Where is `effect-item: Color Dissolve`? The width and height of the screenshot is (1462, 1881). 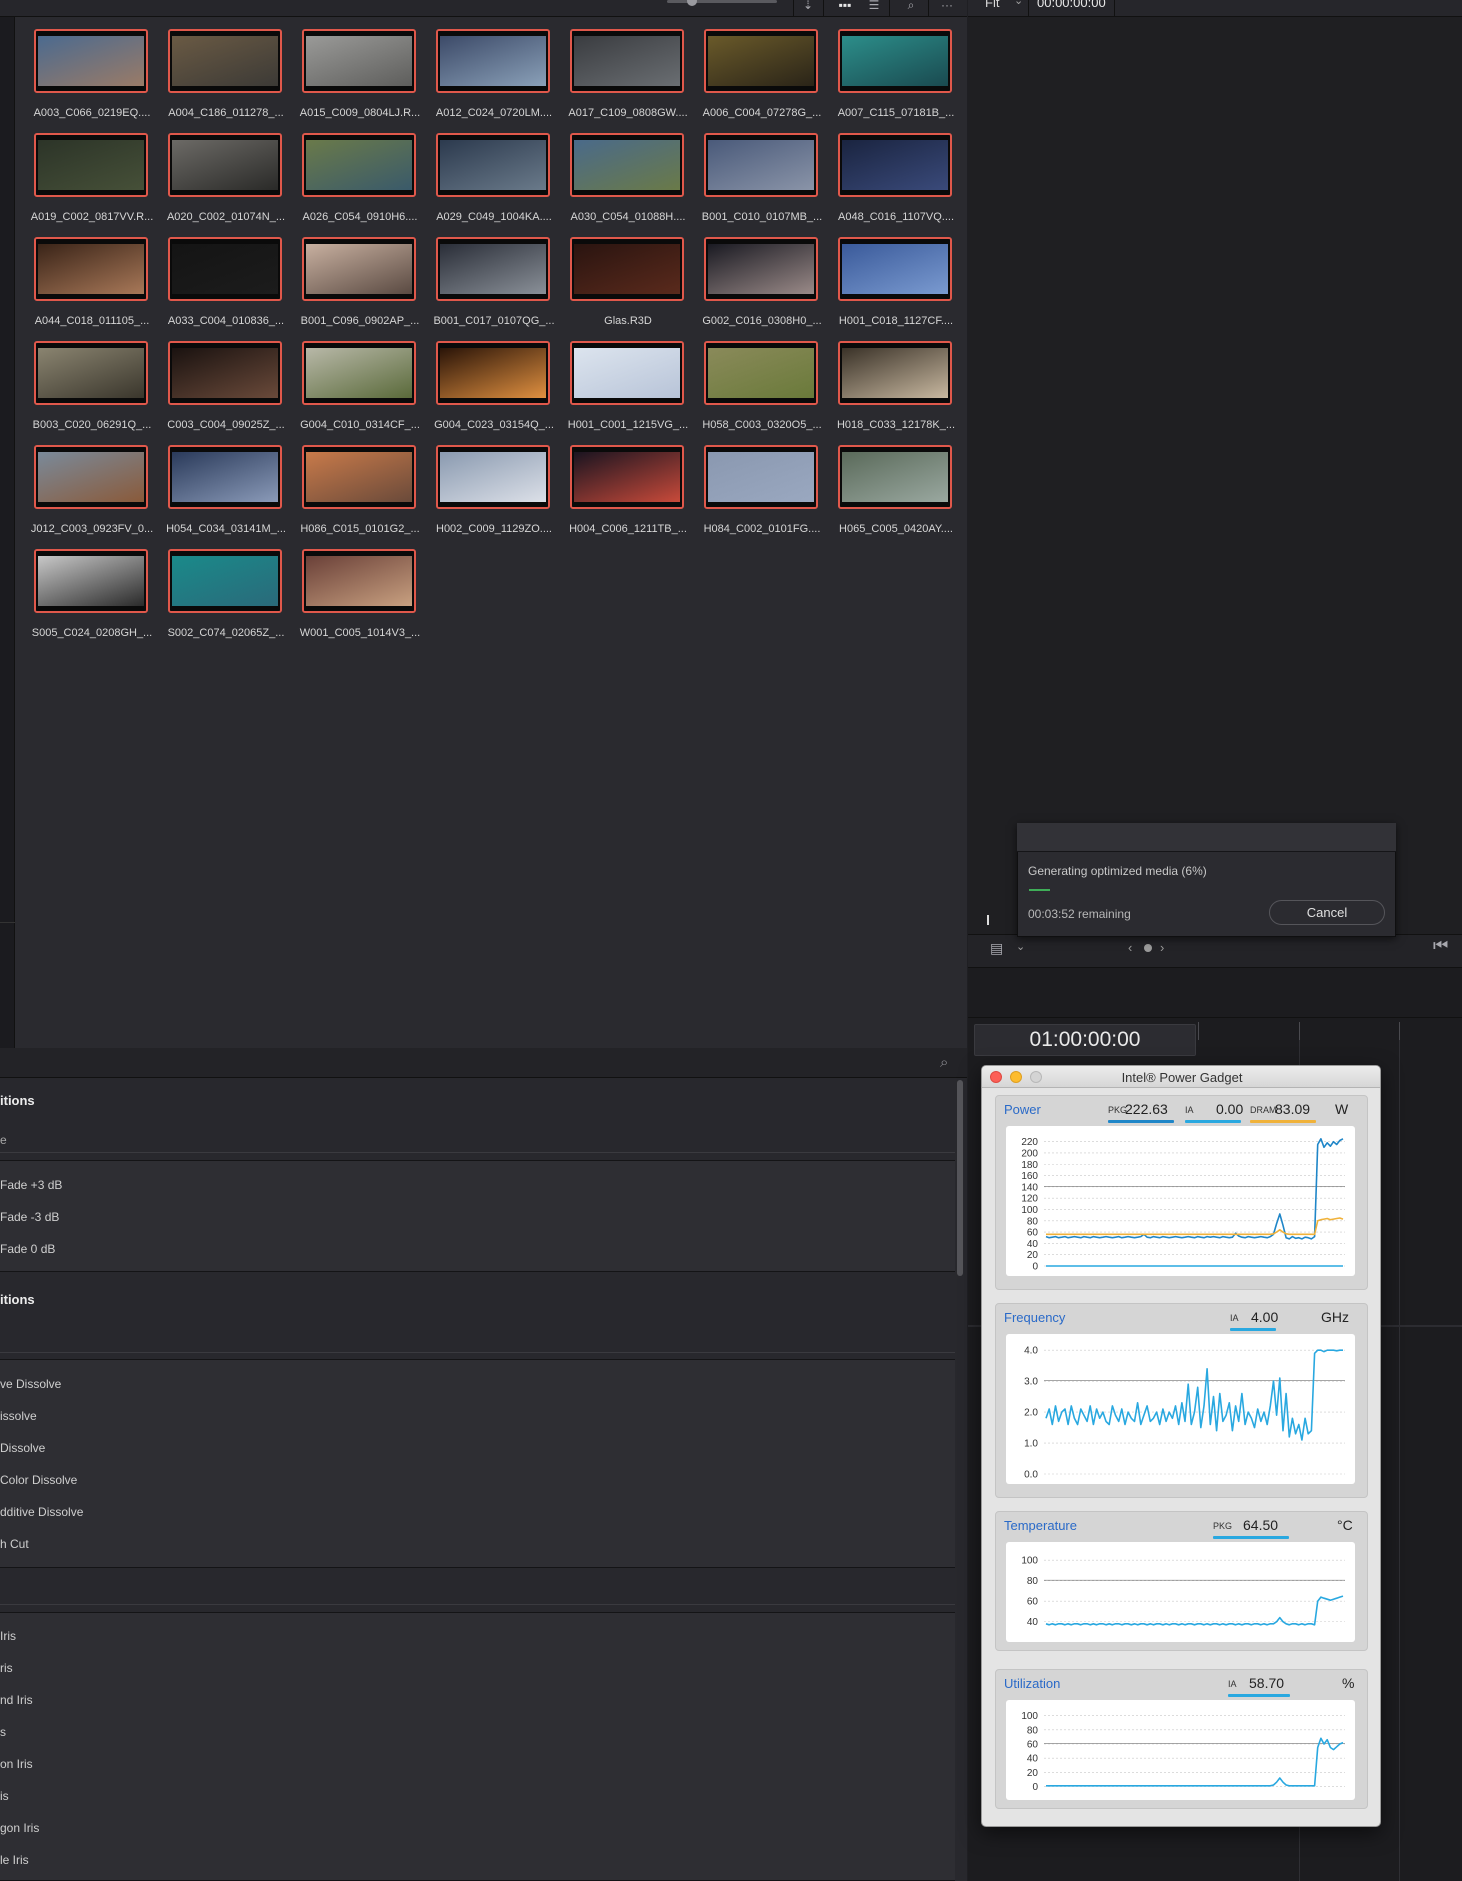
effect-item: Color Dissolve is located at coordinates (477, 1480).